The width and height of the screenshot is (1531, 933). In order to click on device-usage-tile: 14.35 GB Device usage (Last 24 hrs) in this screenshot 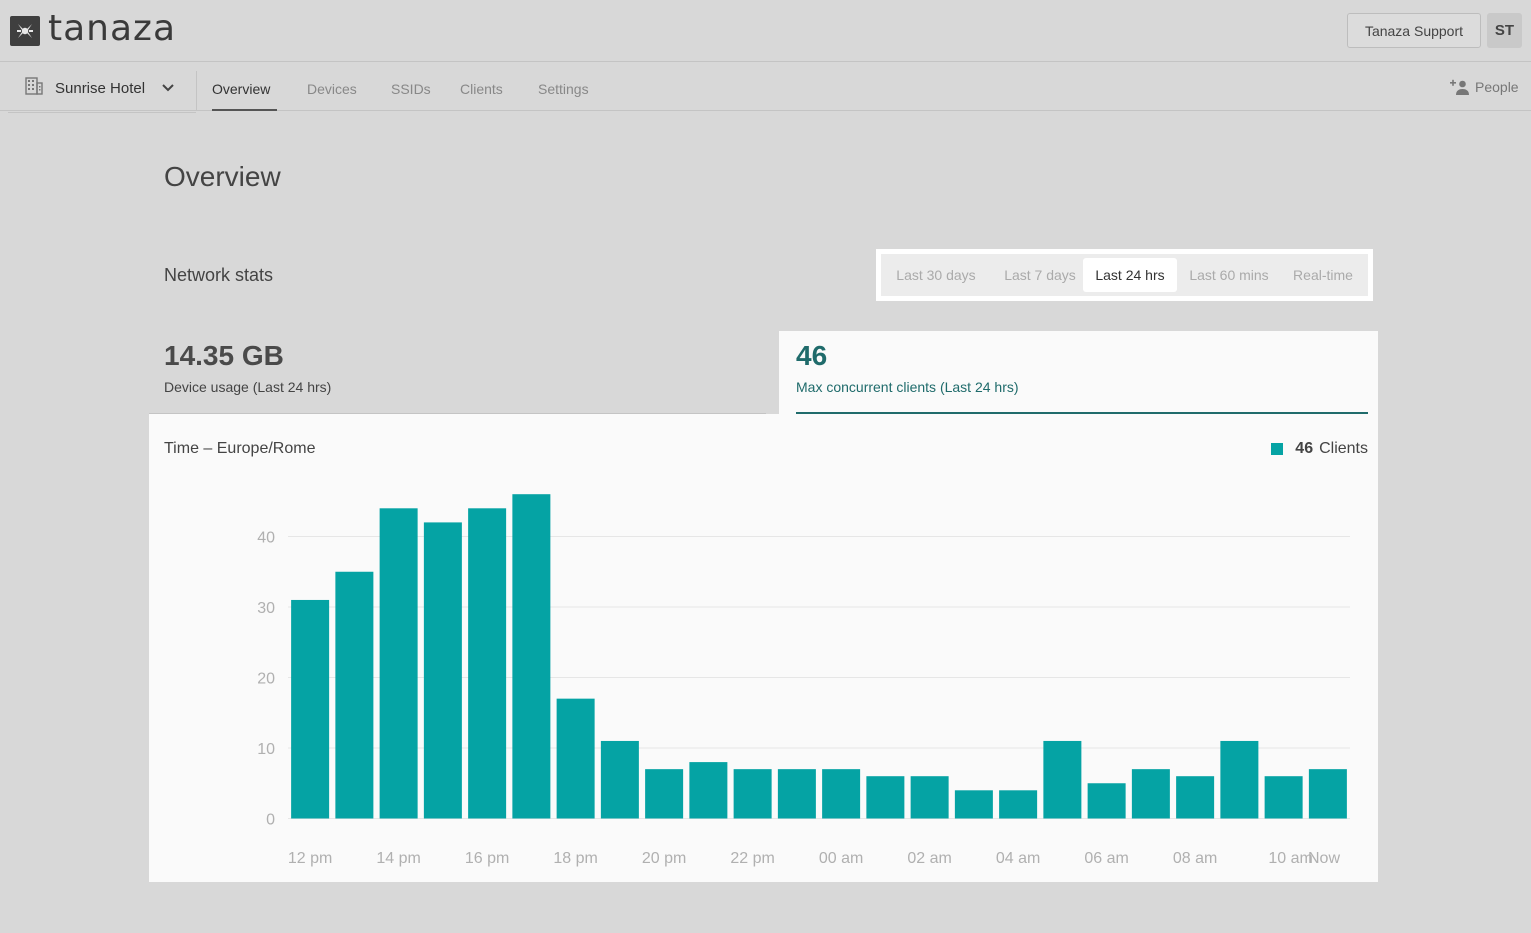, I will do `click(457, 373)`.